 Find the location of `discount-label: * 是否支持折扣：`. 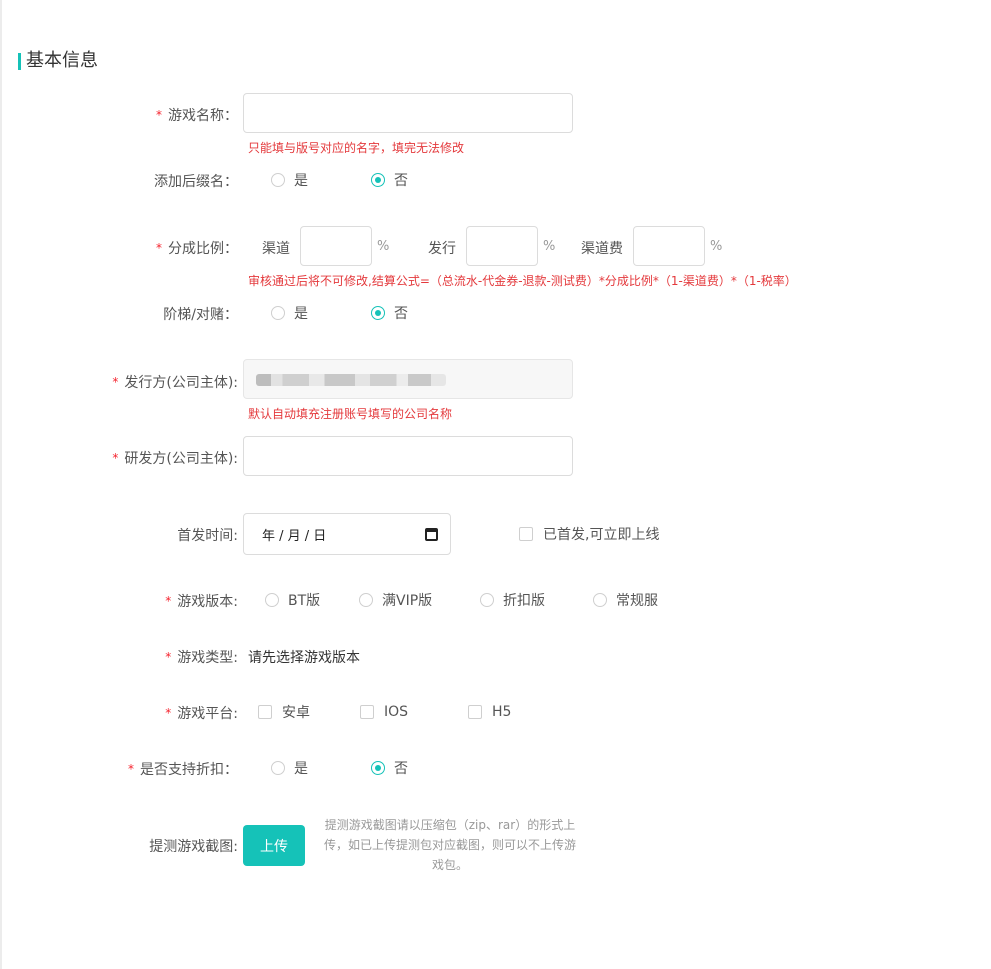

discount-label: * 是否支持折扣： is located at coordinates (183, 770).